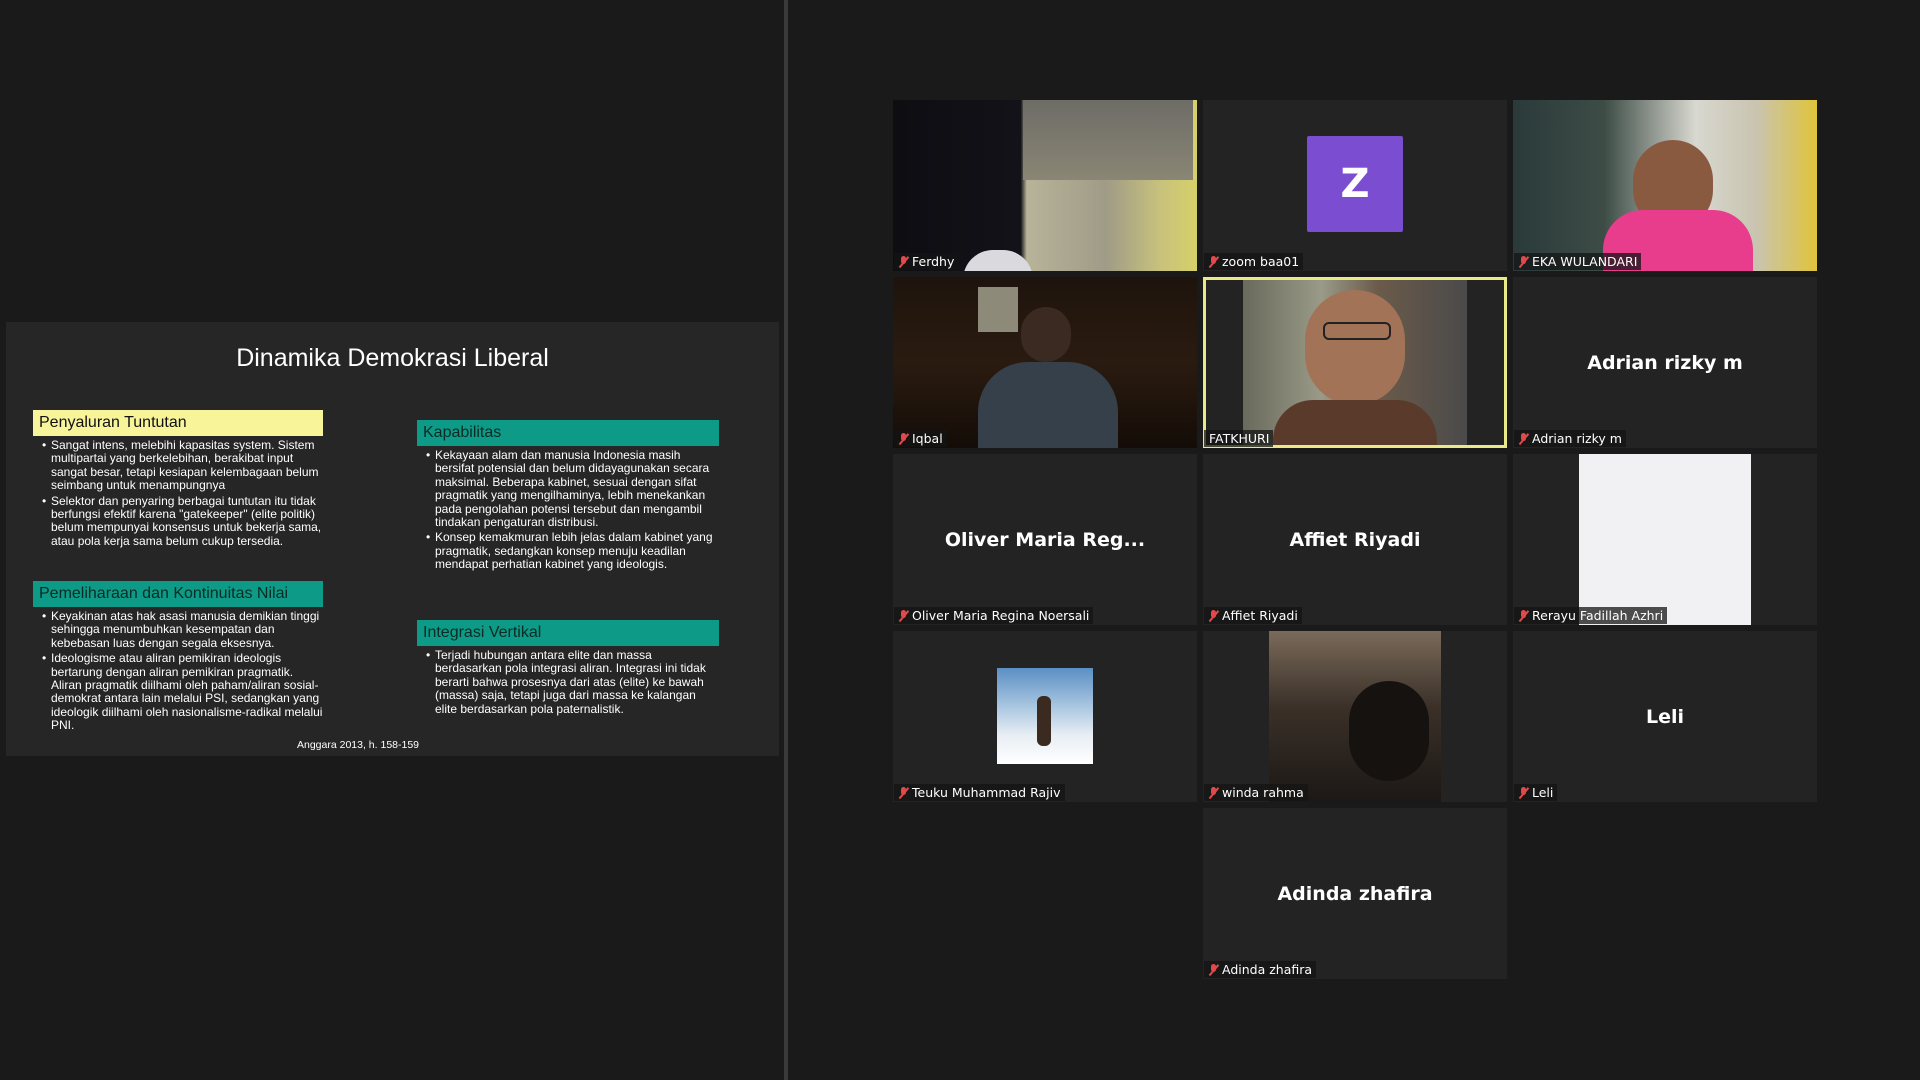 Image resolution: width=1920 pixels, height=1080 pixels. I want to click on participant-name: winda rahma, so click(1263, 792).